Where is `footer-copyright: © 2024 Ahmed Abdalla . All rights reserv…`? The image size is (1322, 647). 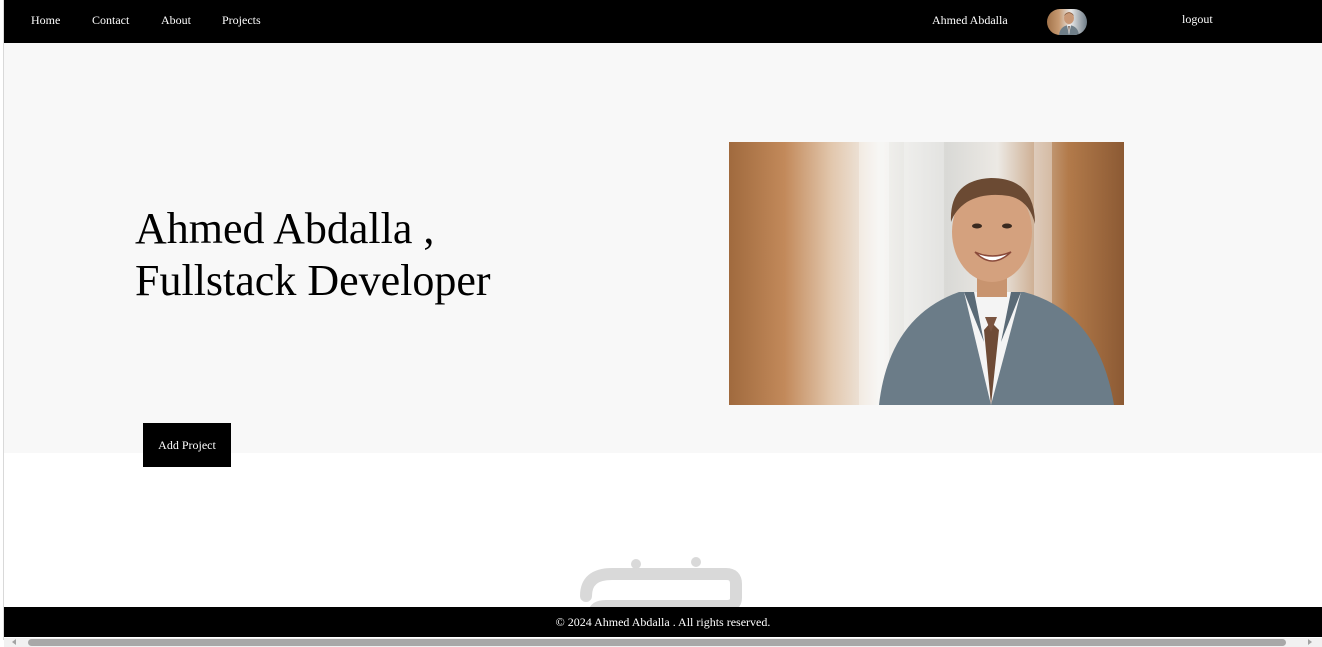 footer-copyright: © 2024 Ahmed Abdalla . All rights reserv… is located at coordinates (663, 622).